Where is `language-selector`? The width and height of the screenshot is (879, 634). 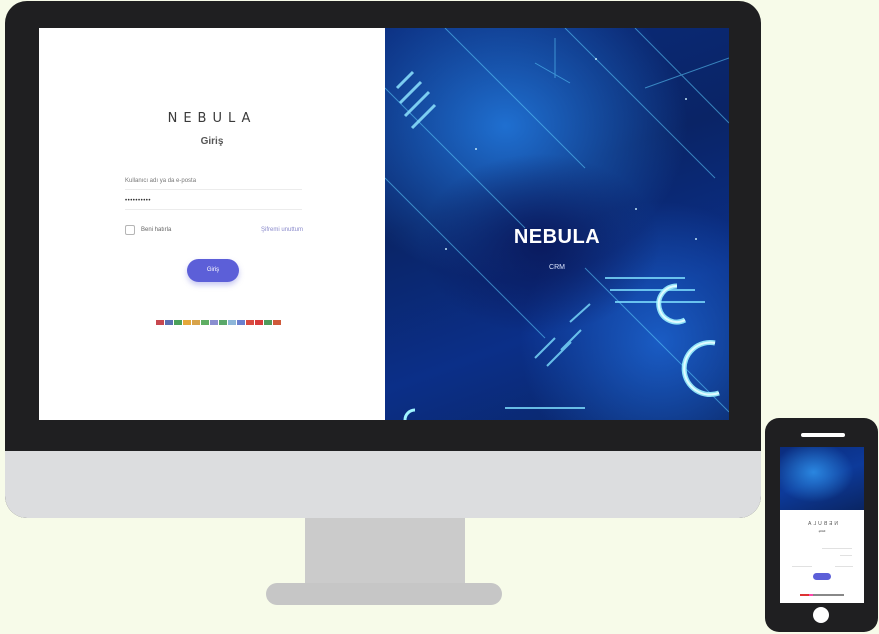 language-selector is located at coordinates (218, 322).